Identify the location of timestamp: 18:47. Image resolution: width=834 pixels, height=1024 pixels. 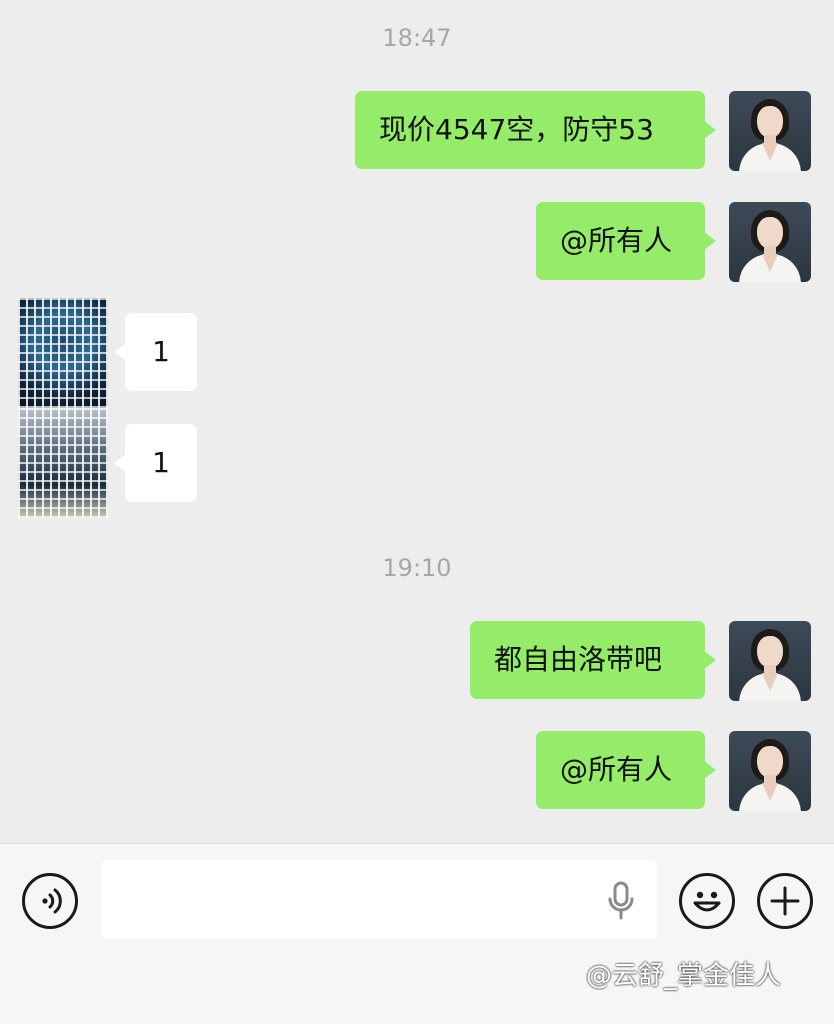
(417, 38).